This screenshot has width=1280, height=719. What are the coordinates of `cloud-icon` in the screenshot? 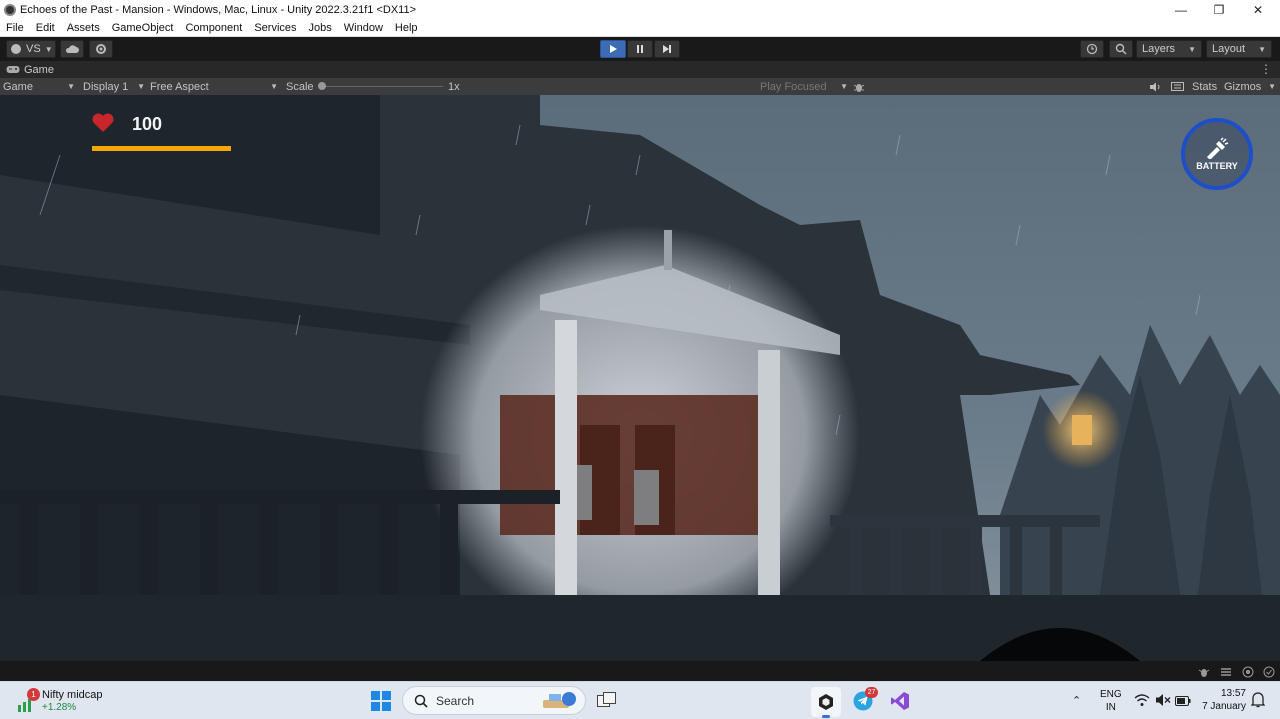 It's located at (72, 49).